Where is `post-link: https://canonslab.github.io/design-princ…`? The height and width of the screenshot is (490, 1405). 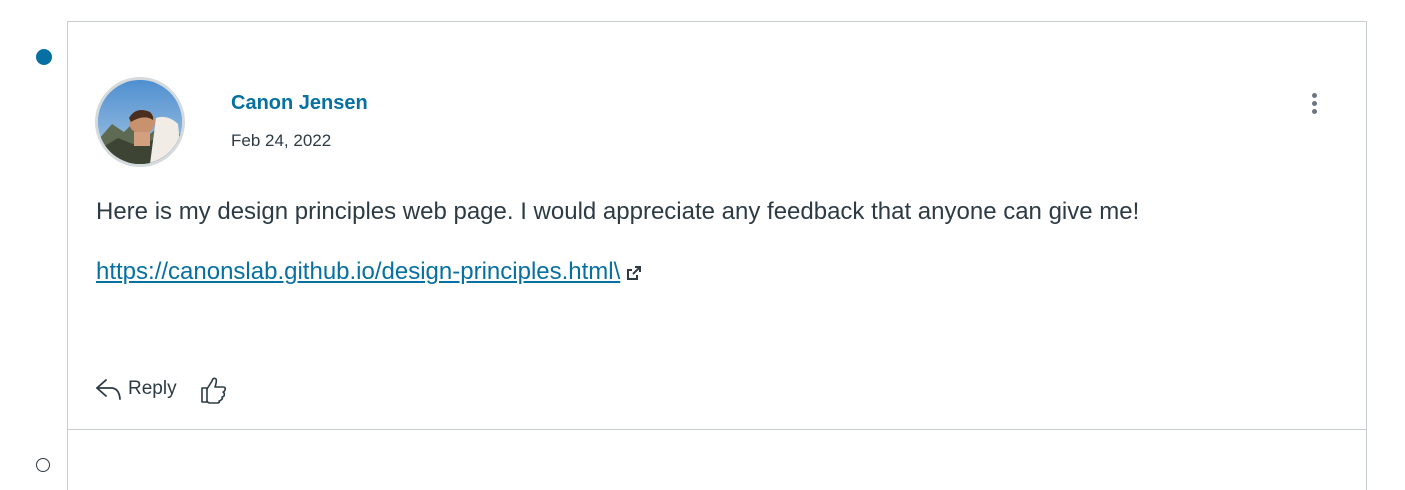
post-link: https://canonslab.github.io/design-princ… is located at coordinates (358, 271).